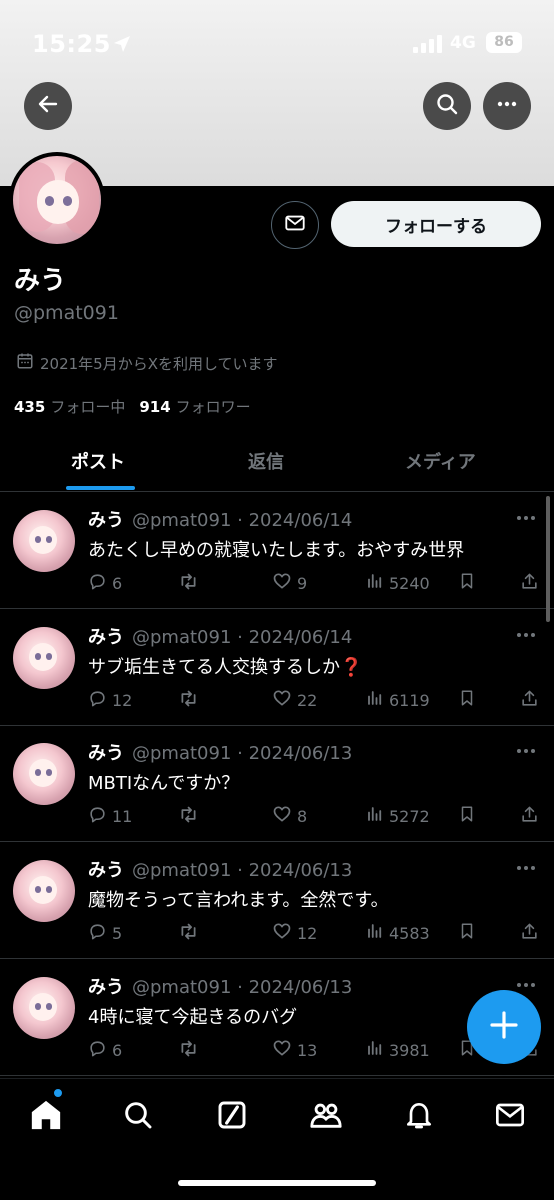 The width and height of the screenshot is (554, 1200). What do you see at coordinates (294, 700) in the screenshot?
I see `like-button: 22` at bounding box center [294, 700].